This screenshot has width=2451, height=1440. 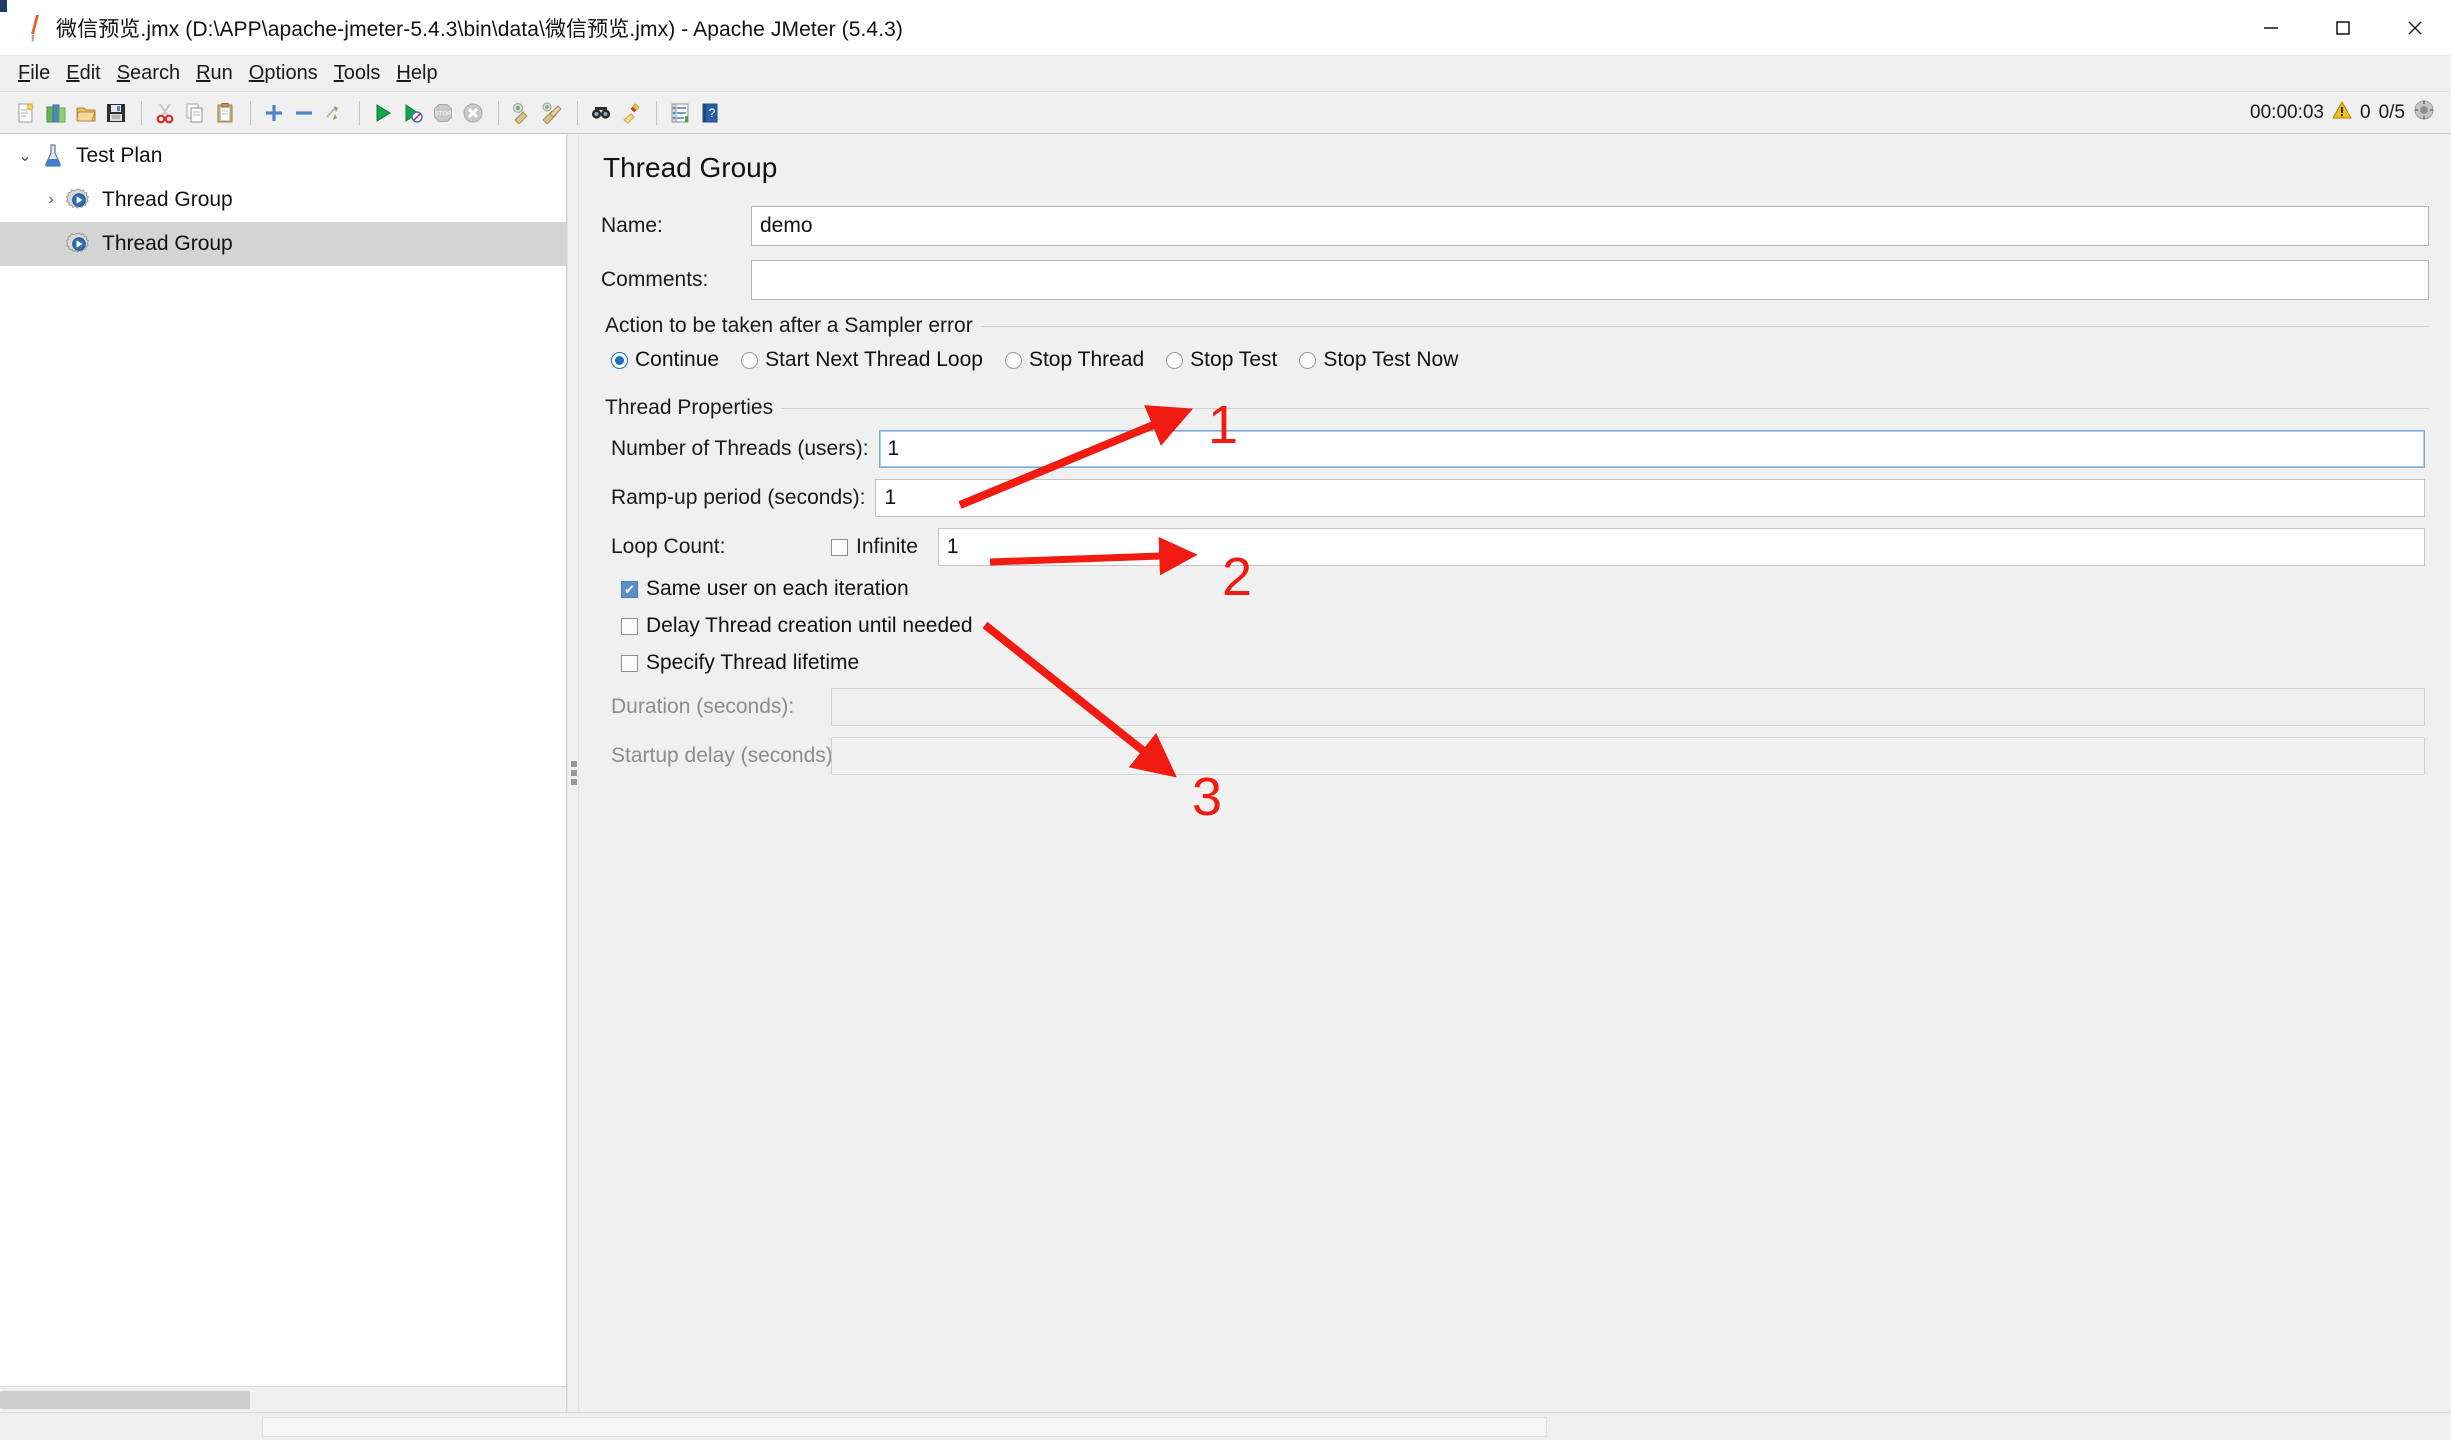 What do you see at coordinates (631, 113) in the screenshot?
I see `search-reset-icon` at bounding box center [631, 113].